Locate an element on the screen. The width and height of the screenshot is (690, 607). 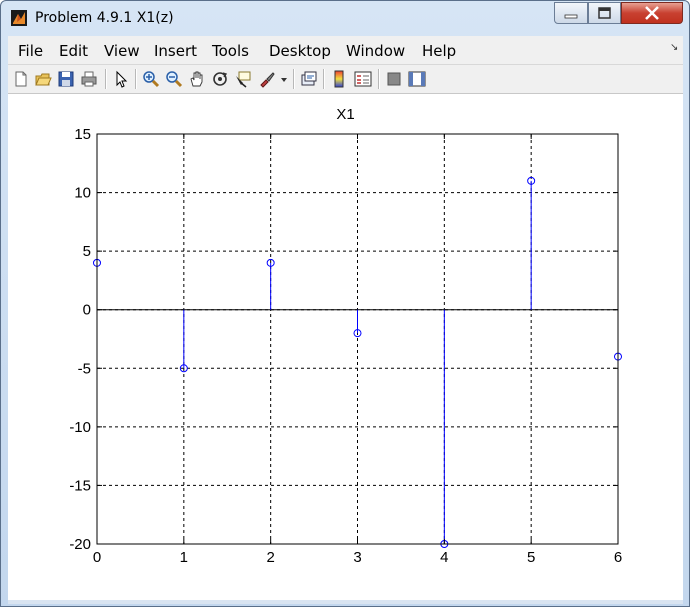
maximize-button is located at coordinates (604, 13).